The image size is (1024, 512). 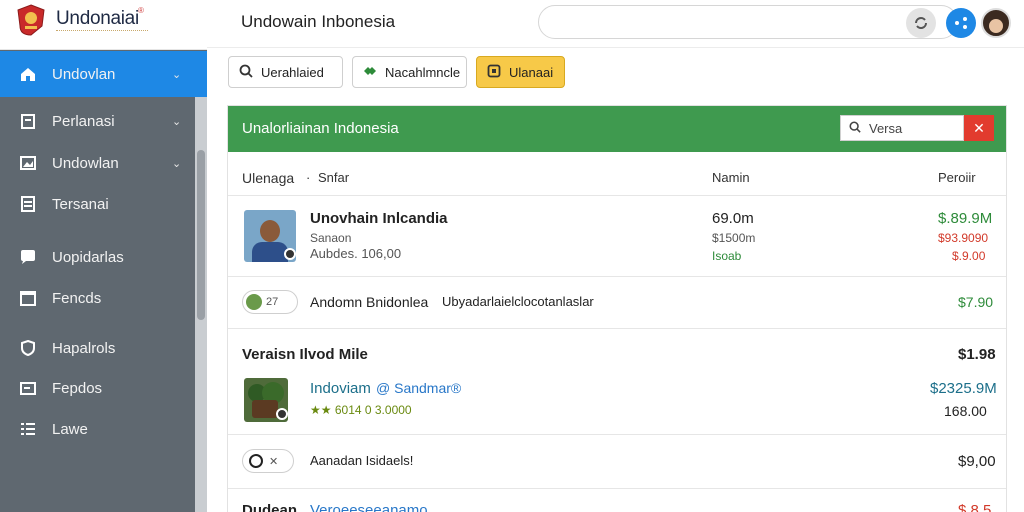 I want to click on logo-area: Undonaiai ®, so click(x=103, y=25).